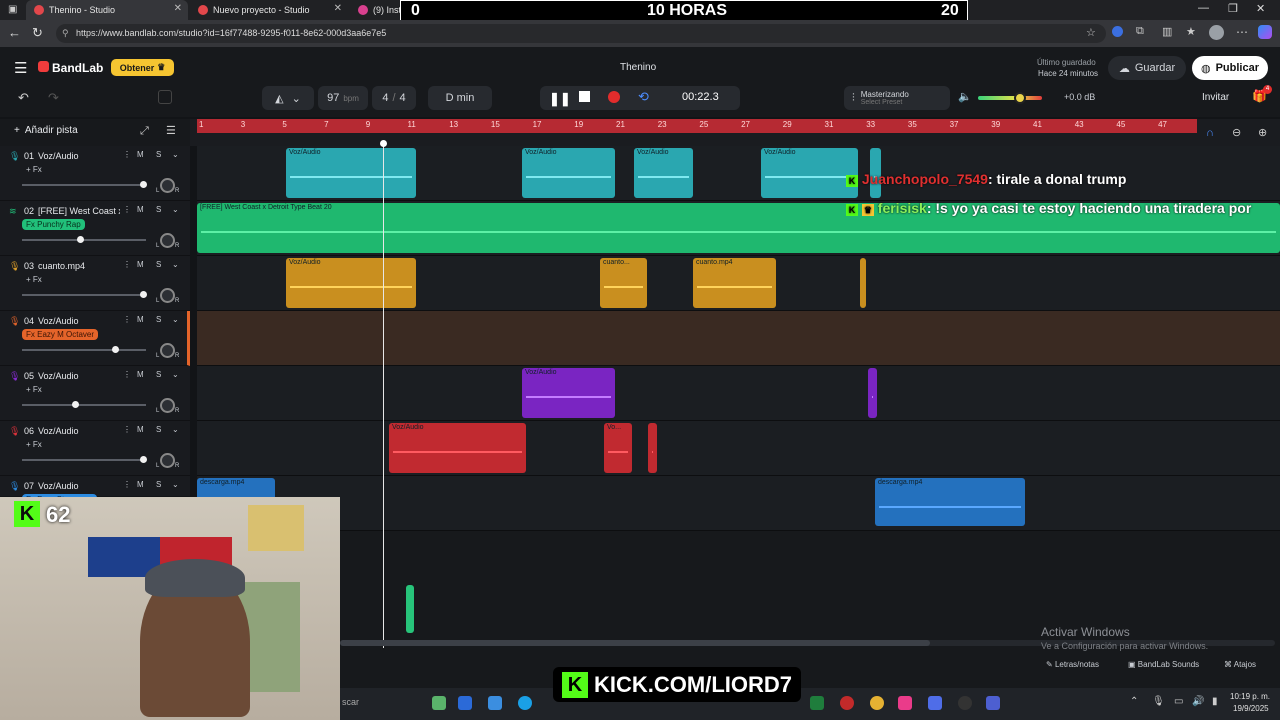  What do you see at coordinates (350, 702) in the screenshot?
I see `taskbar-search: scar` at bounding box center [350, 702].